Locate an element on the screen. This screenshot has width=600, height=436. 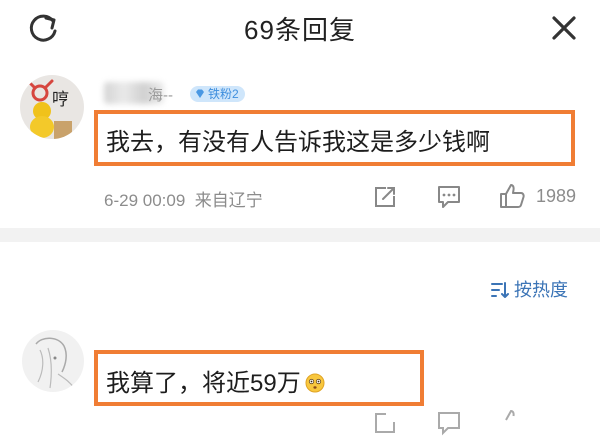
sort-button: 按热度 is located at coordinates (529, 289).